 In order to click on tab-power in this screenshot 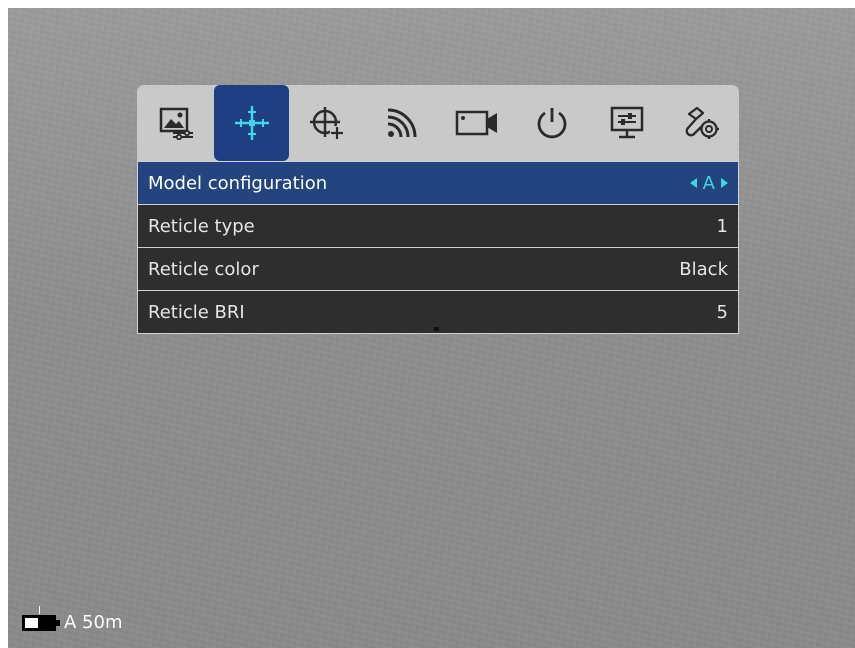, I will do `click(551, 123)`.